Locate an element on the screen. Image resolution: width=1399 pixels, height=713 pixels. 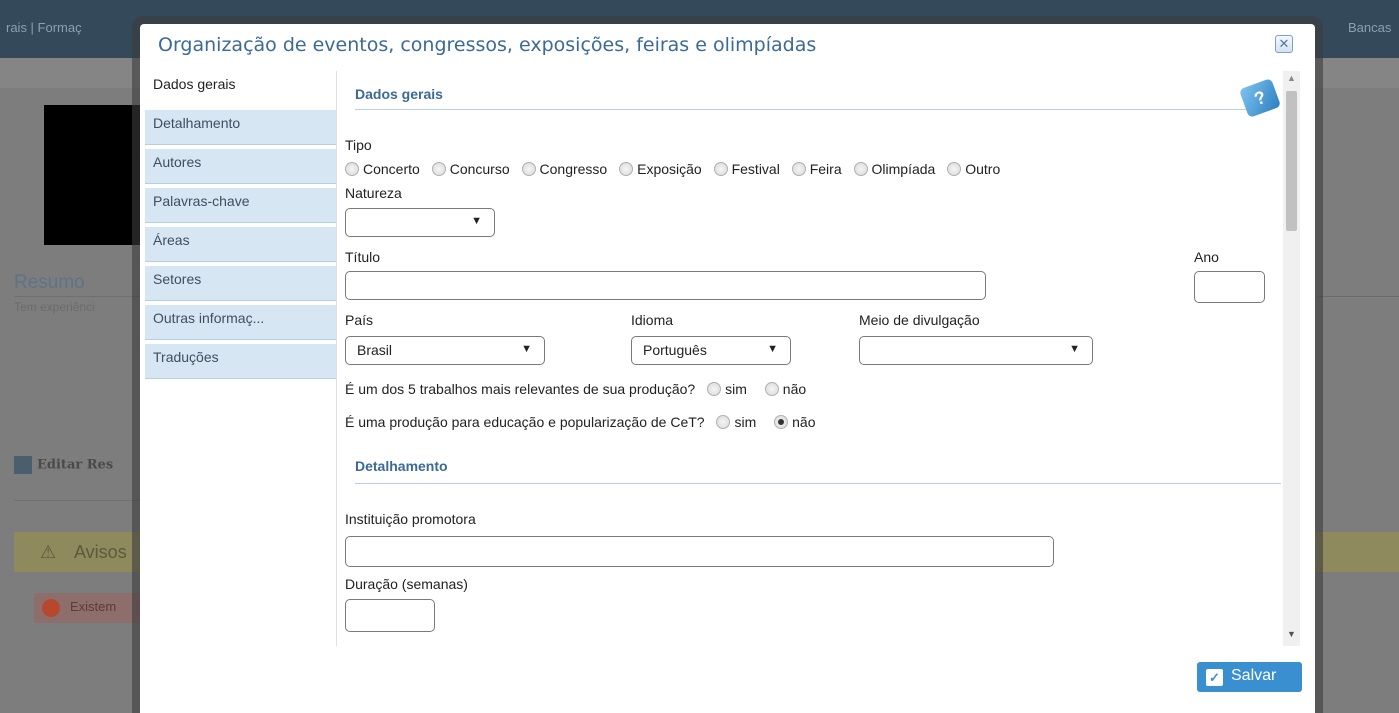
pais-value: Brasil is located at coordinates (375, 350).